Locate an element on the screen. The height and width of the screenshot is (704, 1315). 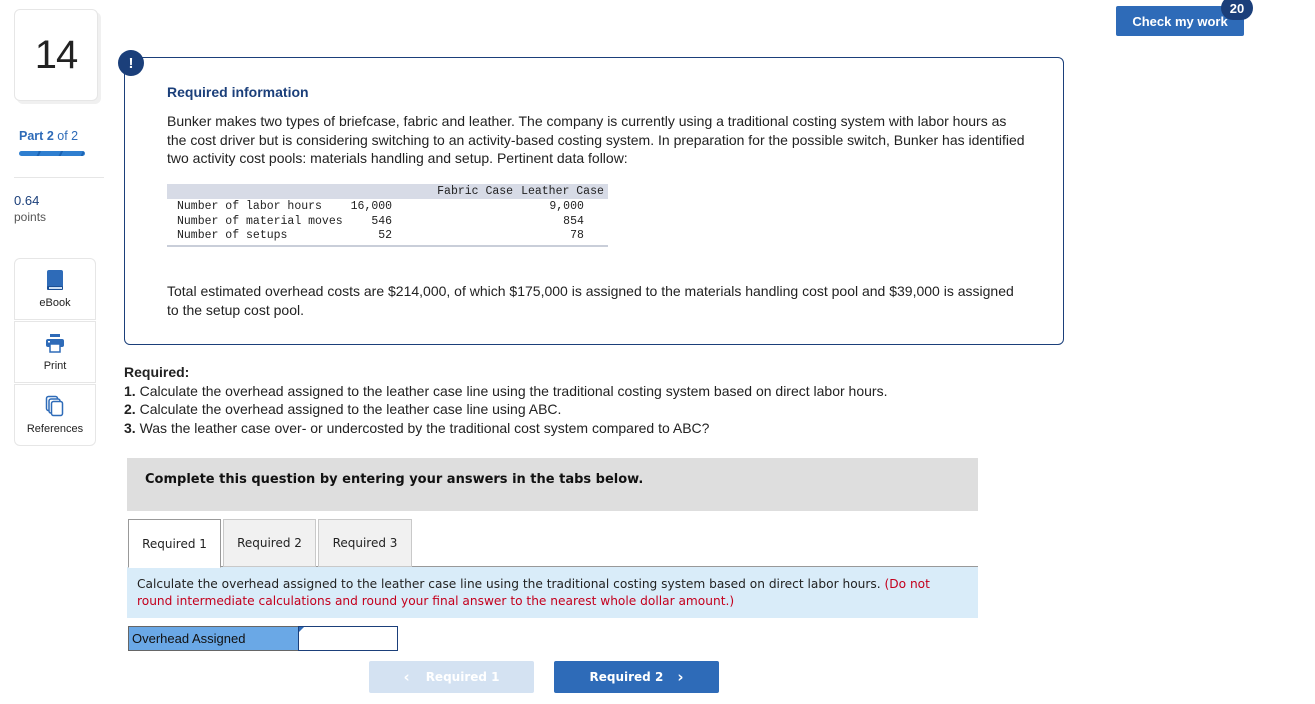
next-label: Required 2 is located at coordinates (626, 677).